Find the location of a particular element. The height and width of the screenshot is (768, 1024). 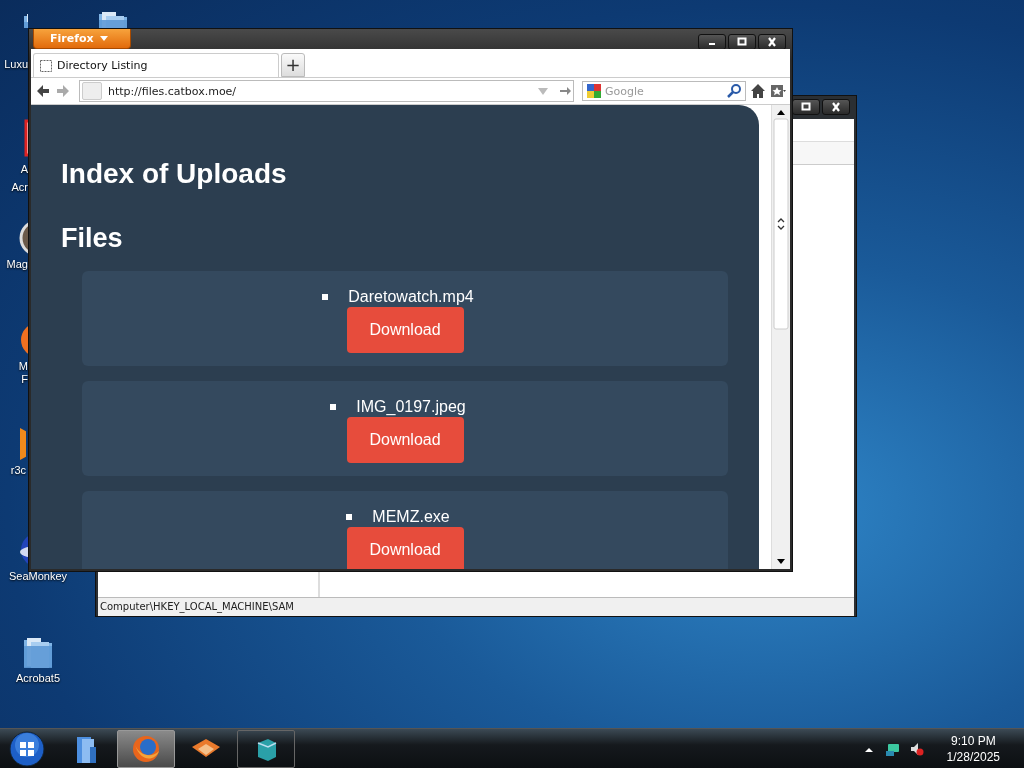

speaker-icon is located at coordinates (916, 749).